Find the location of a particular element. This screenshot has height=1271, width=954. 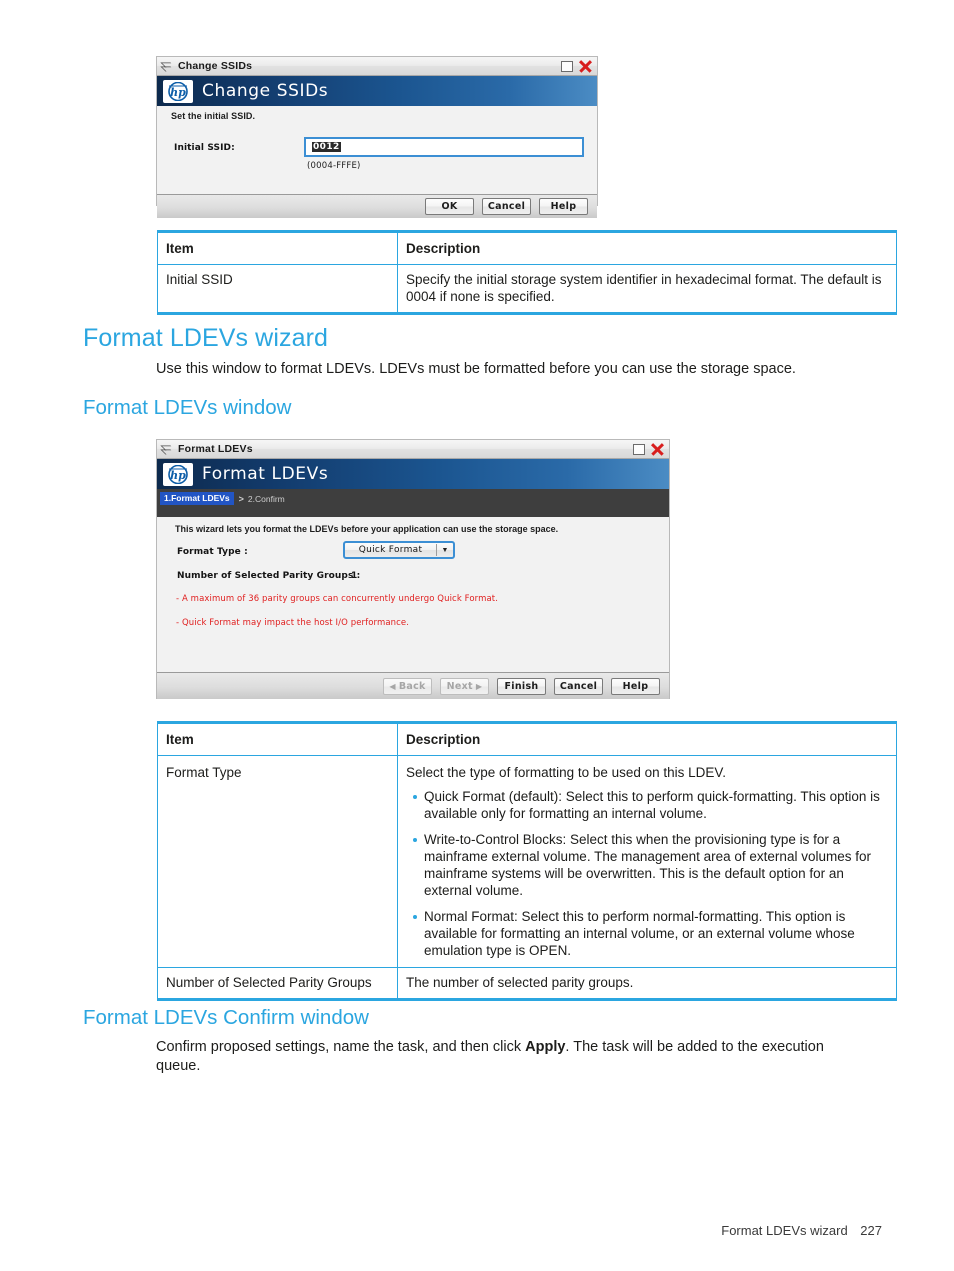

change-ssids-titlebar: Change SSIDs is located at coordinates (377, 66).